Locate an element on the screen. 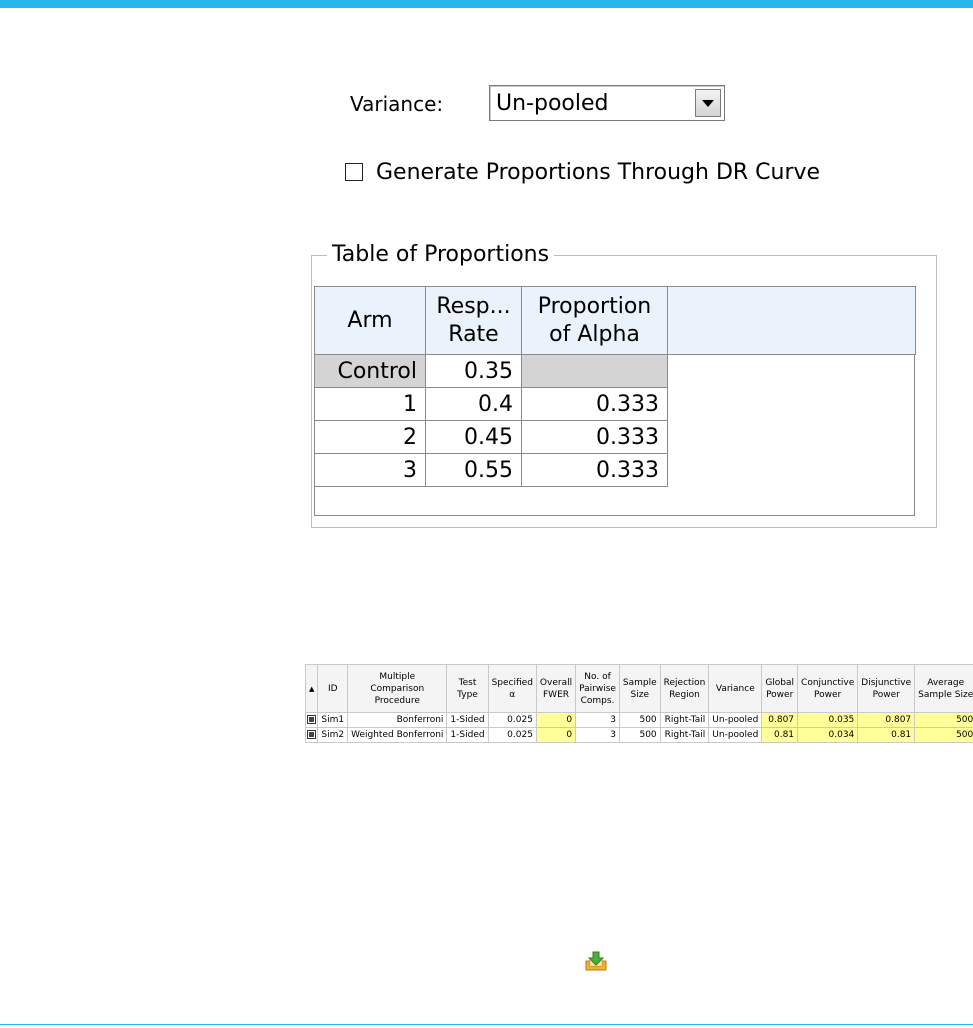 The image size is (973, 1028). col-header-test-type: Test Type is located at coordinates (467, 688).